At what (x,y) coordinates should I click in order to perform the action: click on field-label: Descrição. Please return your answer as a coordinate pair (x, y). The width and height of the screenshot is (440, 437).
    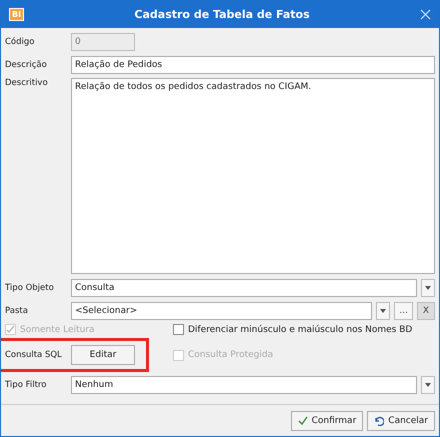
    Looking at the image, I should click on (26, 65).